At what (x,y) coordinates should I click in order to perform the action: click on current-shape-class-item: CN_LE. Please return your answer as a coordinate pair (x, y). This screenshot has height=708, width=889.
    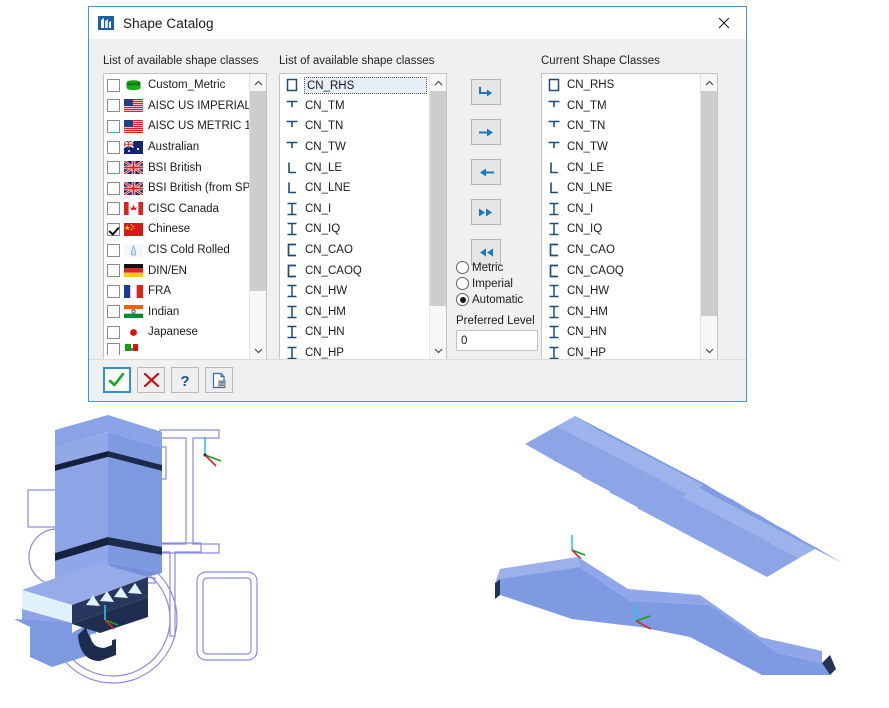
    Looking at the image, I should click on (621, 167).